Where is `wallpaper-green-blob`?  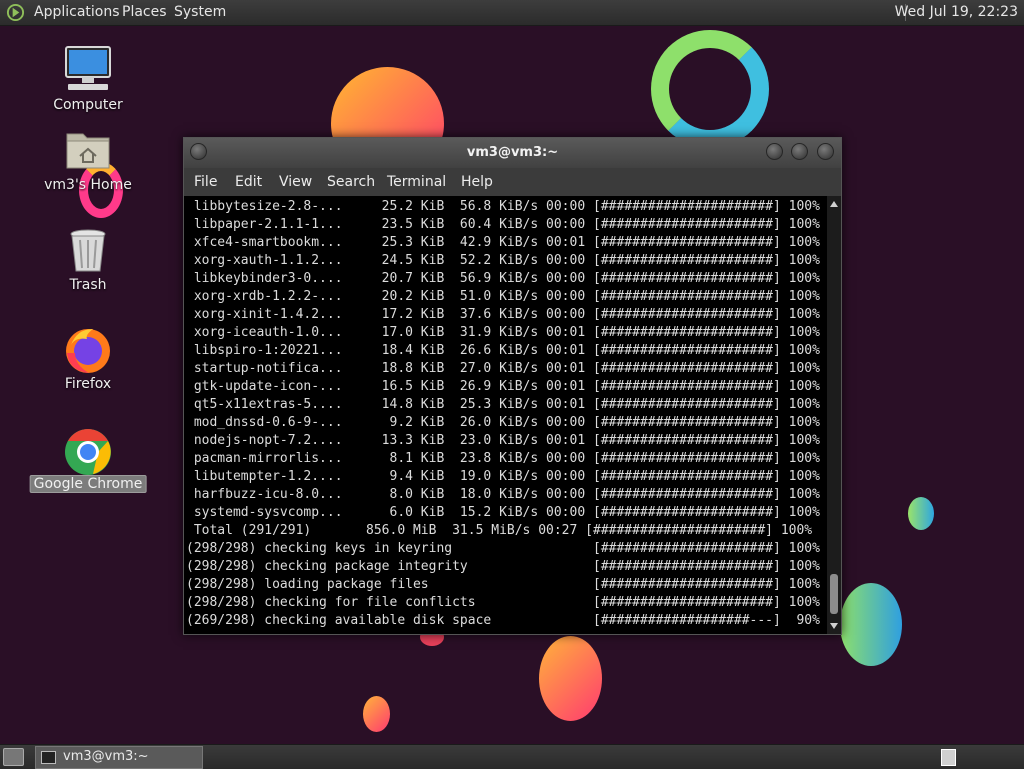 wallpaper-green-blob is located at coordinates (871, 624).